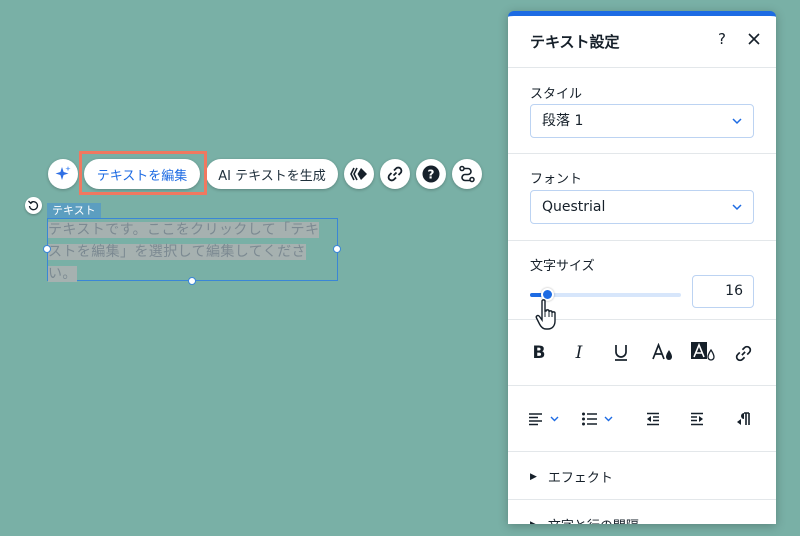 This screenshot has width=800, height=536. I want to click on font-size-section: 文字サイズ 16, so click(642, 285).